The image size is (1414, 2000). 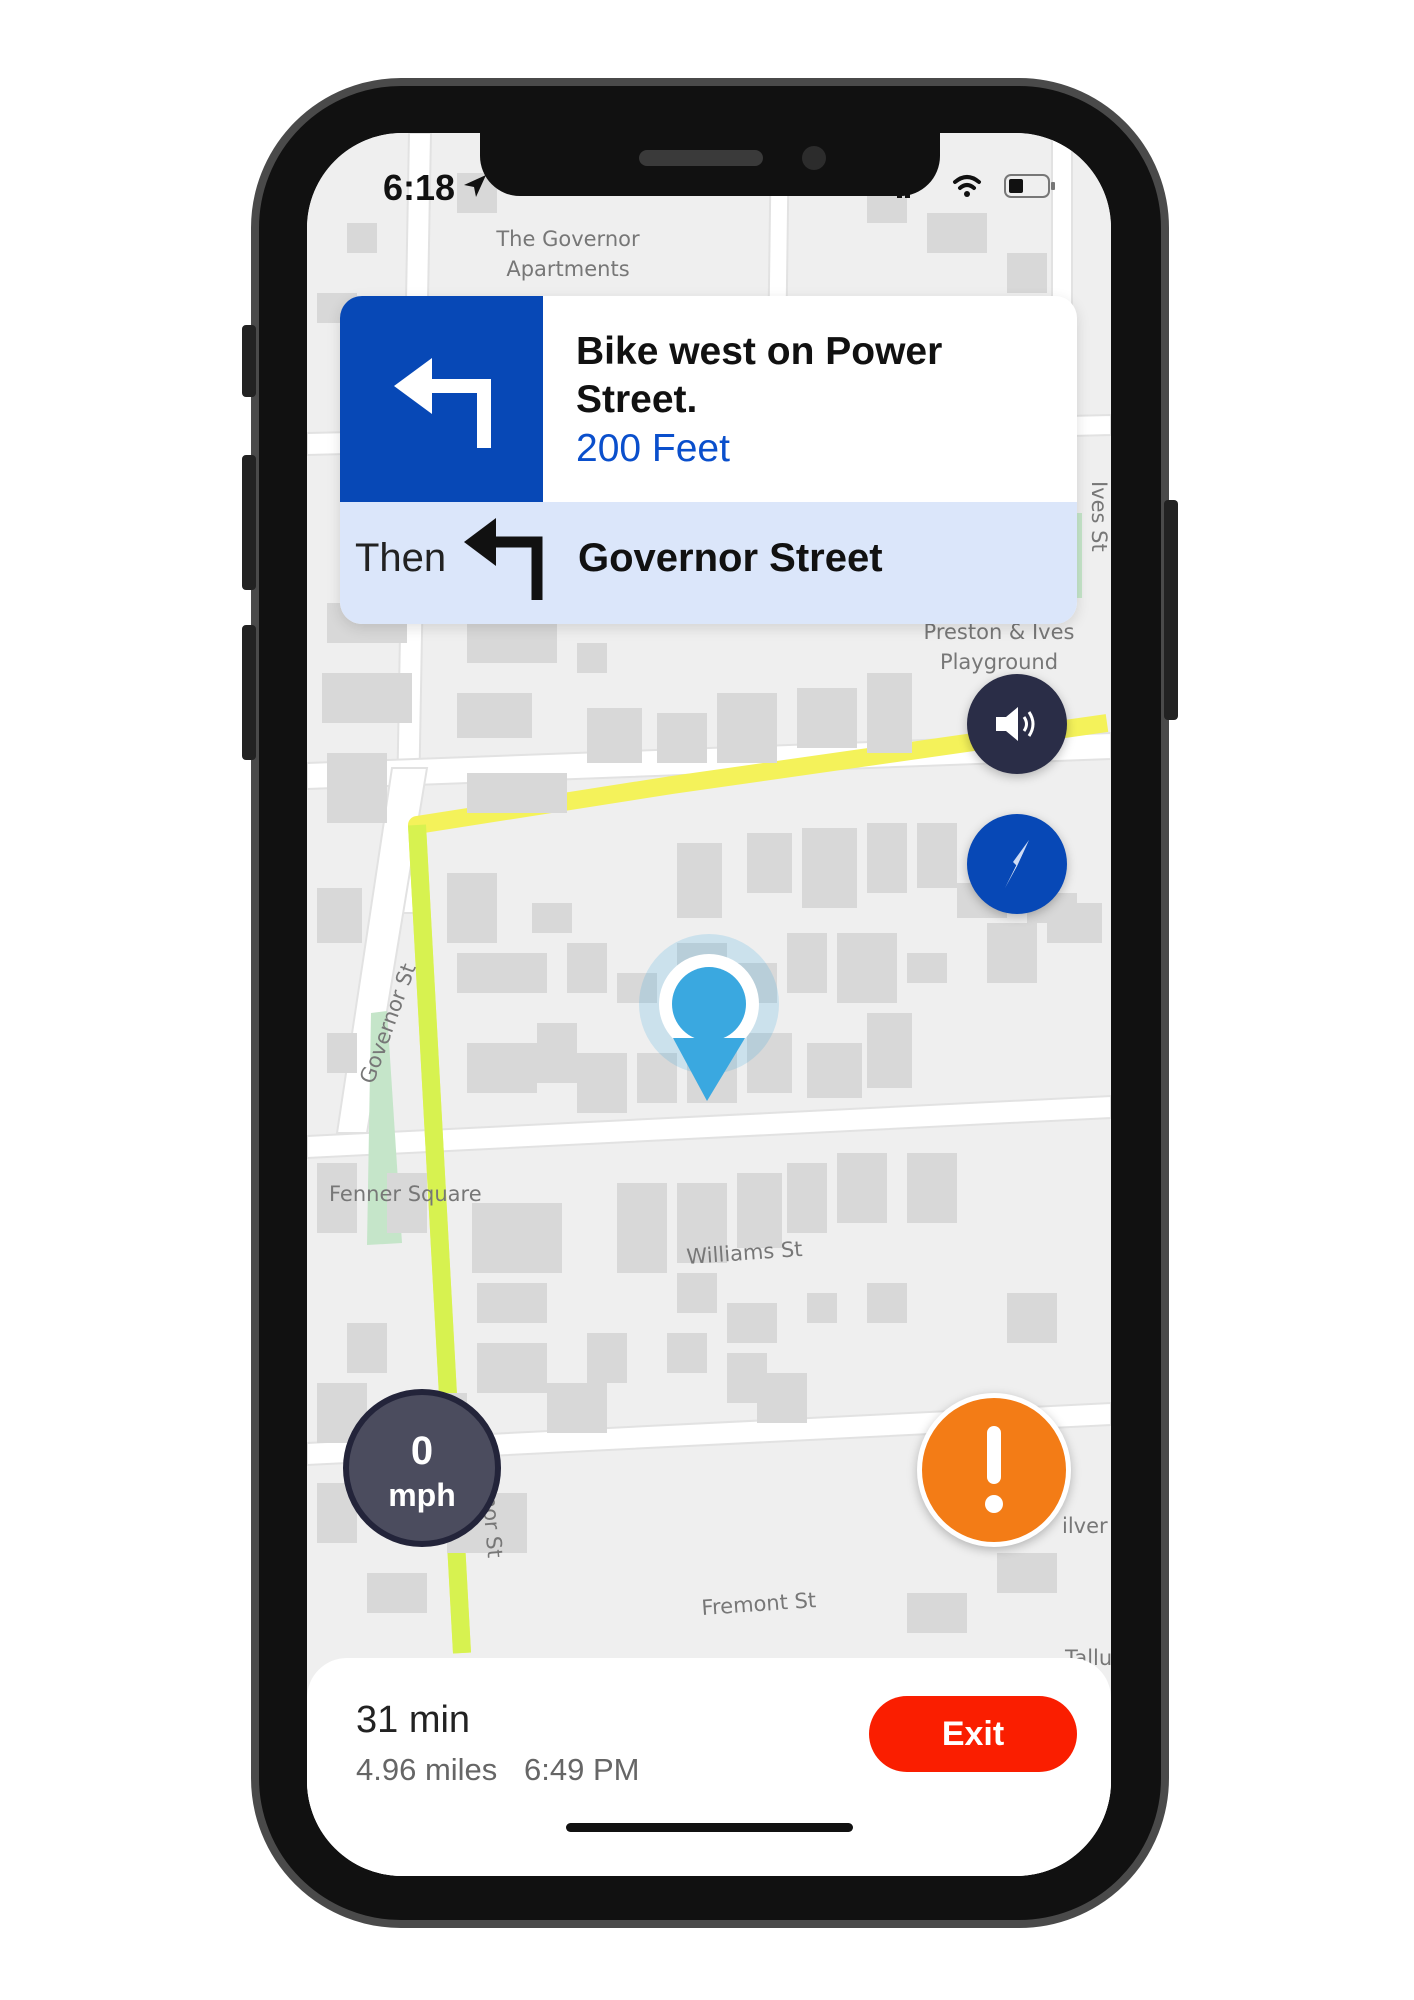 What do you see at coordinates (1085, 1526) in the screenshot?
I see `map-label-silver: ilver` at bounding box center [1085, 1526].